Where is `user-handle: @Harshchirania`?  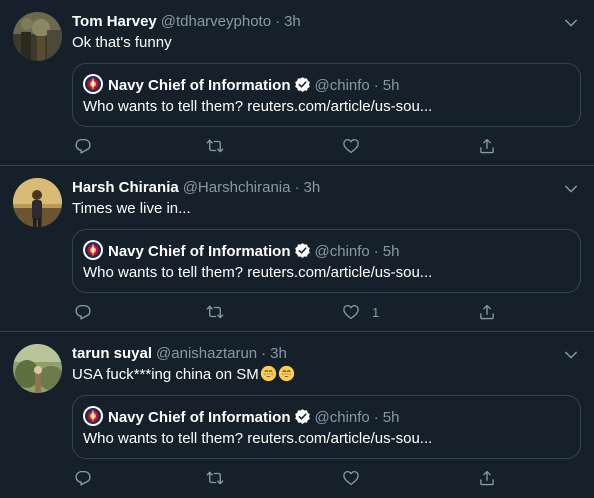
user-handle: @Harshchirania is located at coordinates (237, 187).